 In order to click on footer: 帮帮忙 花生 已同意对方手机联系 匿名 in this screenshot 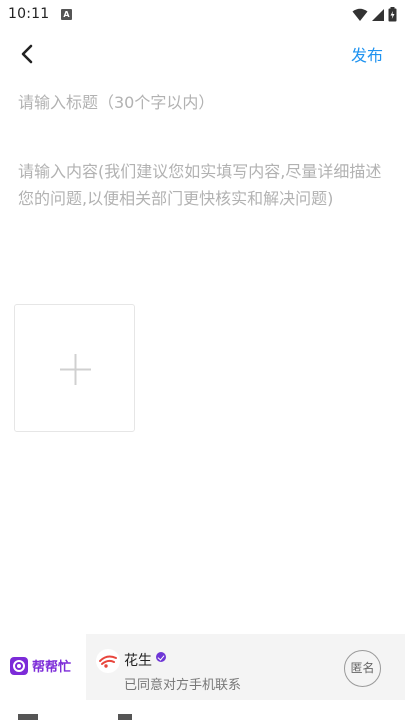, I will do `click(202, 666)`.